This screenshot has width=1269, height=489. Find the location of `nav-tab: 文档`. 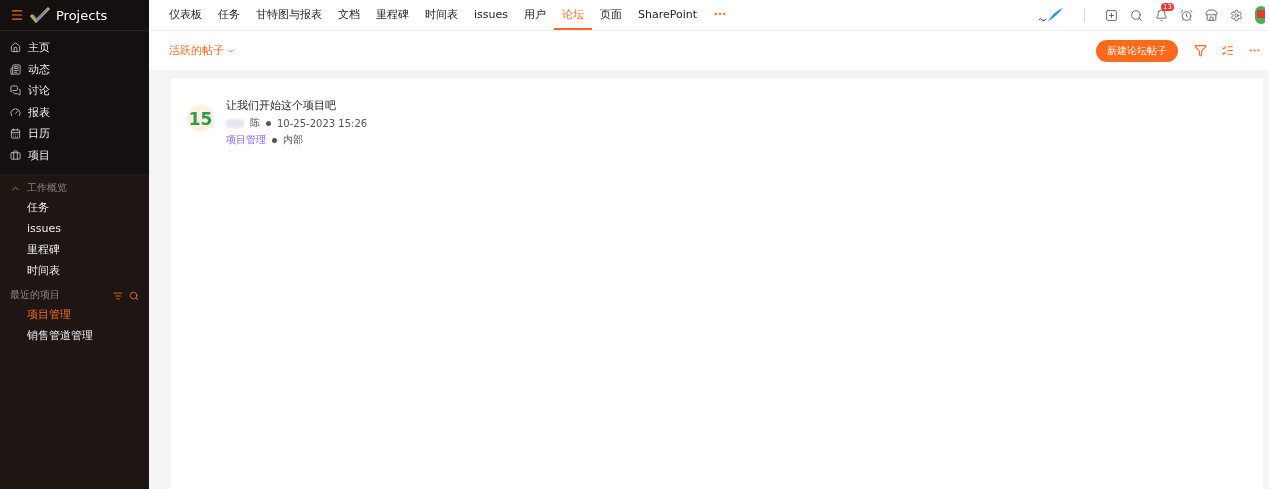

nav-tab: 文档 is located at coordinates (349, 15).